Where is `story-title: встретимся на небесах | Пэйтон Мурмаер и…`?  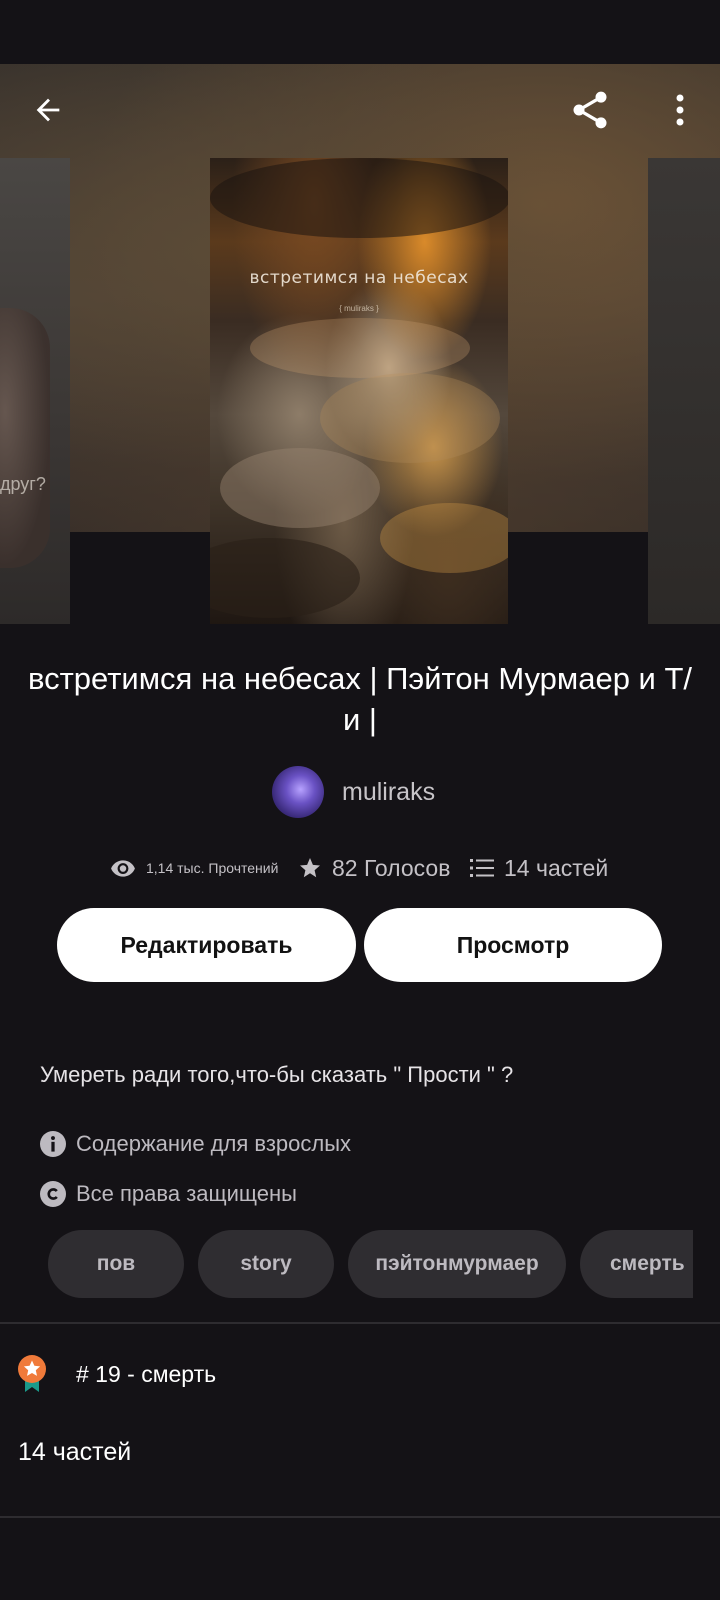 story-title: встретимся на небесах | Пэйтон Мурмаер и… is located at coordinates (360, 699).